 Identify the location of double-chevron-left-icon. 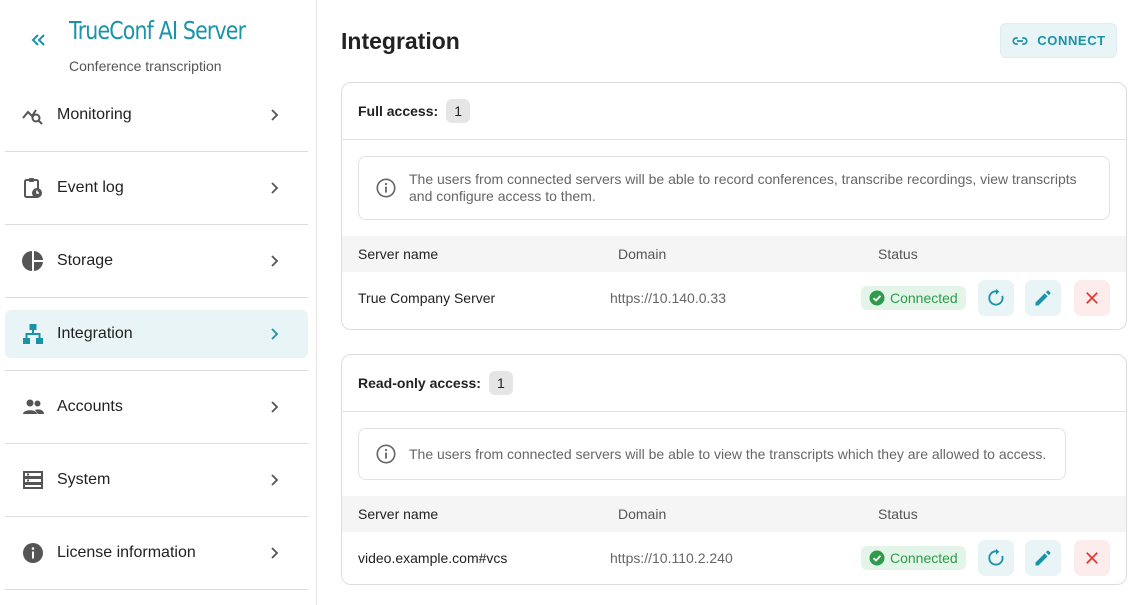
(38, 40).